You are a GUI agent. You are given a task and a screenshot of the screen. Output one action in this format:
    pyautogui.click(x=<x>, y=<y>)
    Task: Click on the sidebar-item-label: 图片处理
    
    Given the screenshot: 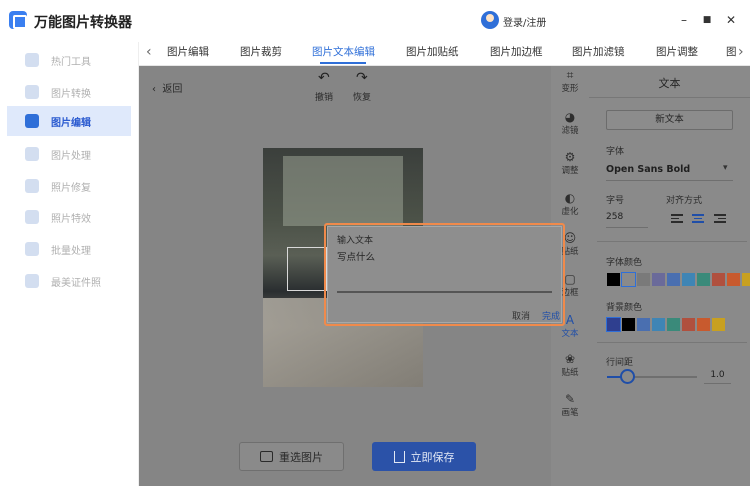 What is the action you would take?
    pyautogui.click(x=71, y=156)
    